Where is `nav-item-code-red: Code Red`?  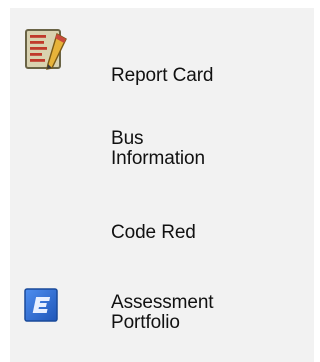 nav-item-code-red: Code Red is located at coordinates (162, 233).